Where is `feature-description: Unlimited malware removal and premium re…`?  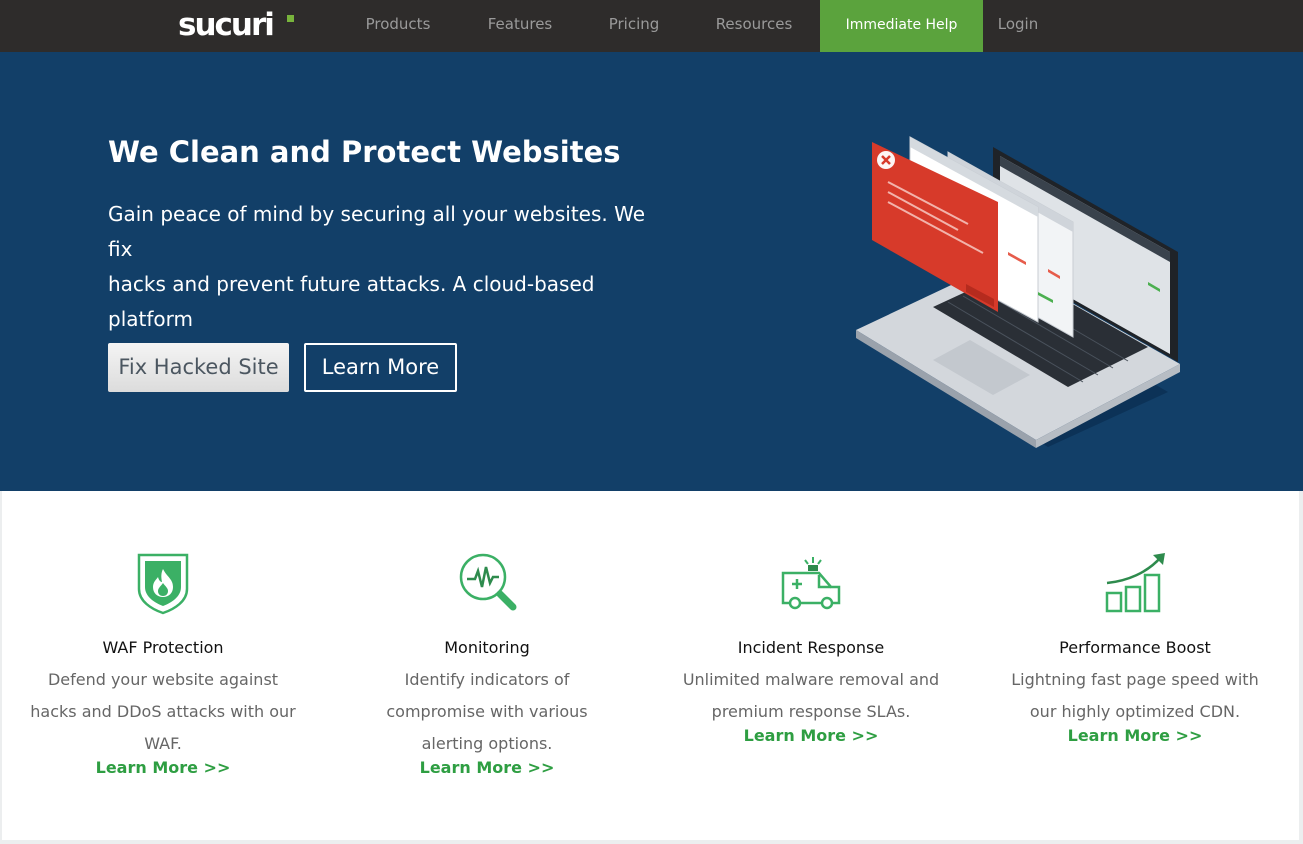
feature-description: Unlimited malware removal and premium re… is located at coordinates (811, 696).